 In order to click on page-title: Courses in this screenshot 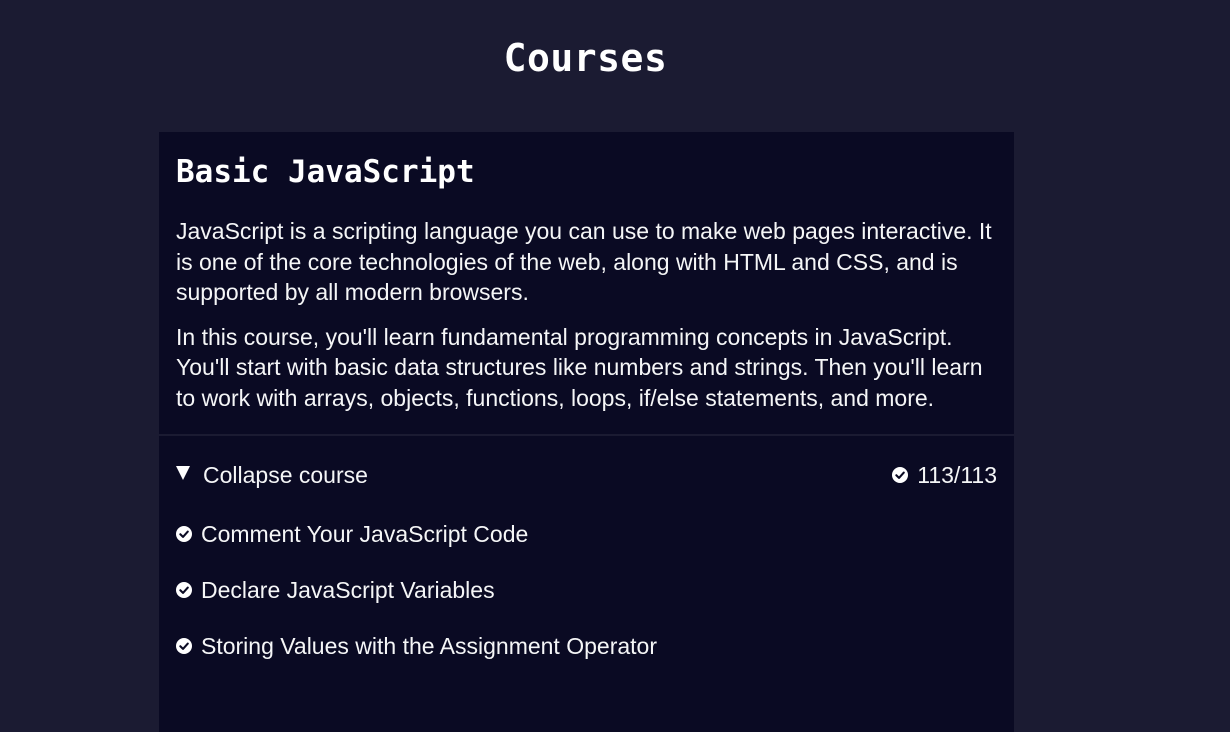, I will do `click(585, 58)`.